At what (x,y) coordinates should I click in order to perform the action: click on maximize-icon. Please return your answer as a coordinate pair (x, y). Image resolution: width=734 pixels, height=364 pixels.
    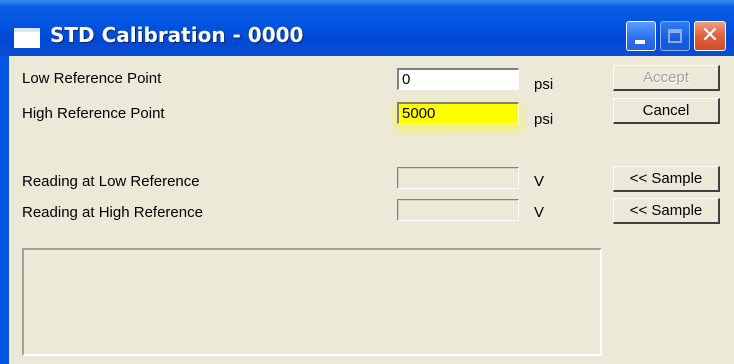
    Looking at the image, I should click on (675, 36).